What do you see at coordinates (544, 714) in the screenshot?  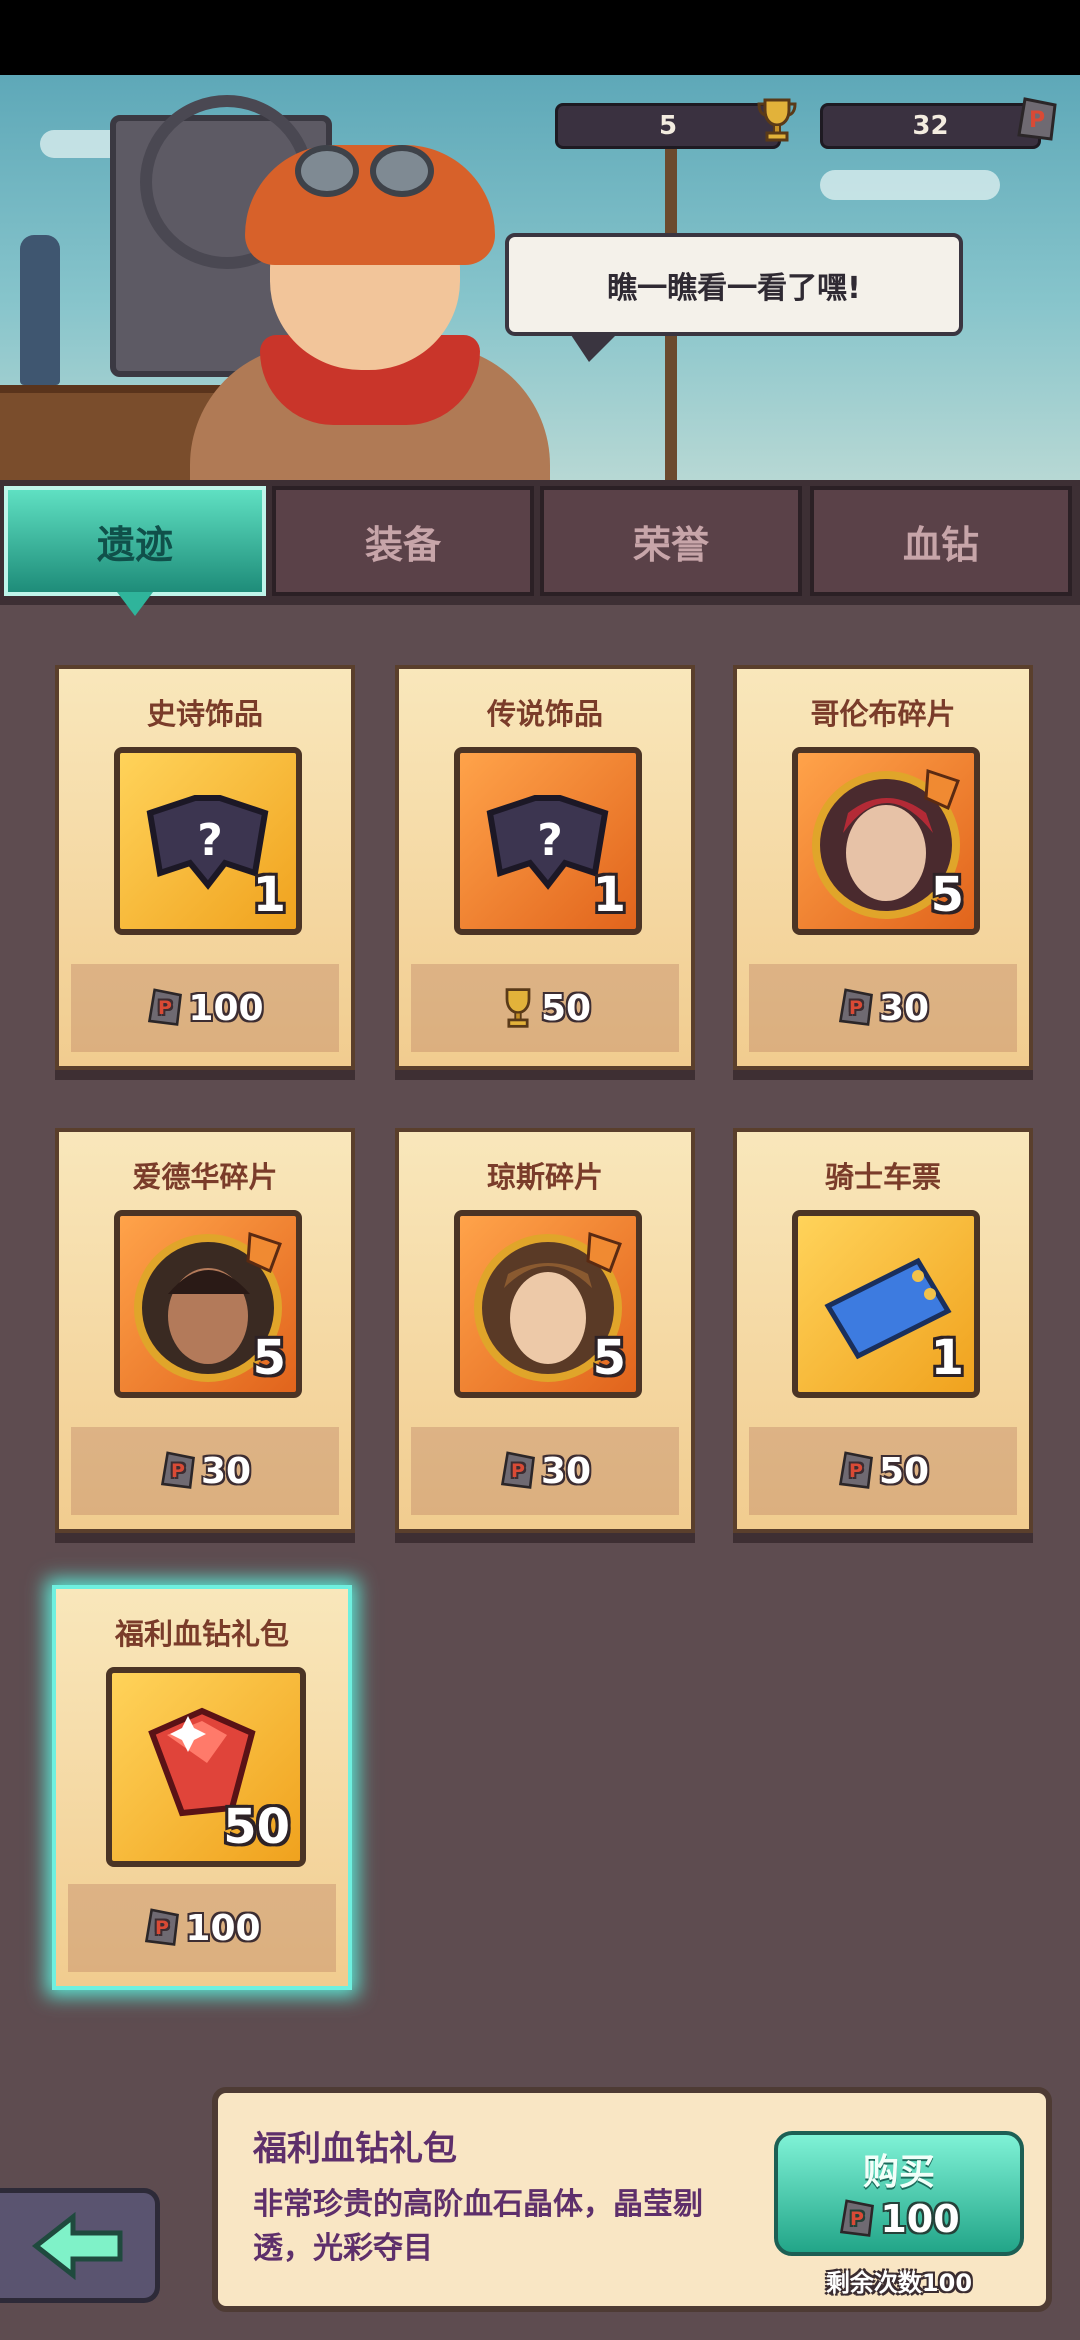 I see `item-name: 传说饰品` at bounding box center [544, 714].